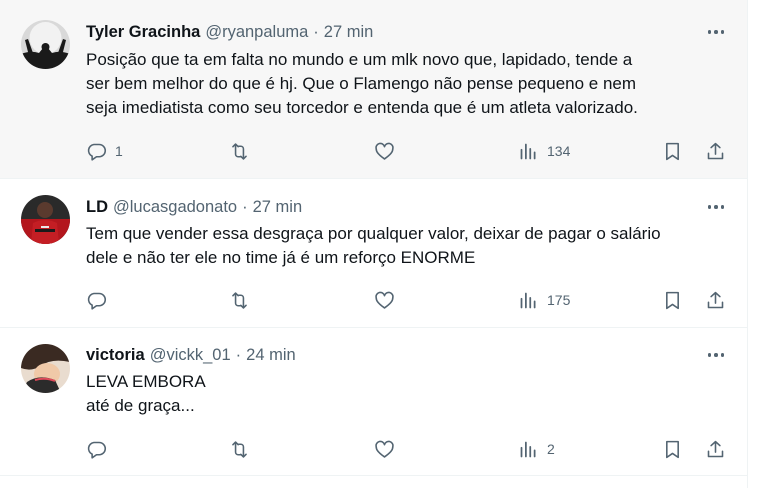  What do you see at coordinates (119, 151) in the screenshot?
I see `reply-count: 1` at bounding box center [119, 151].